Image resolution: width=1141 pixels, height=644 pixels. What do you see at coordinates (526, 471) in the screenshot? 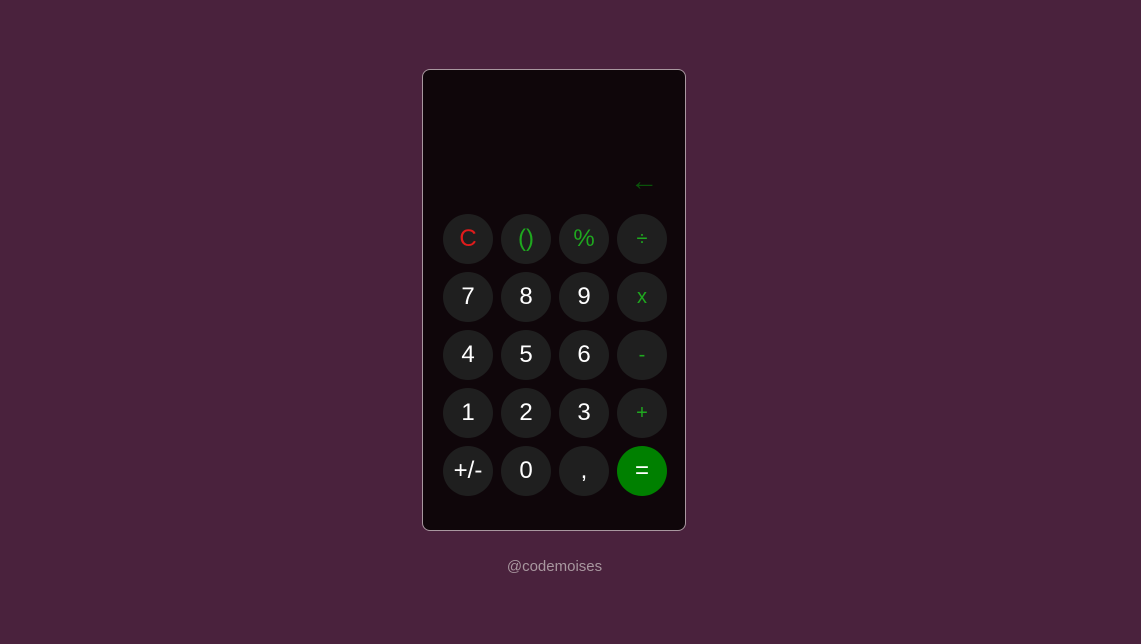
I see `digit-0-button: 0` at bounding box center [526, 471].